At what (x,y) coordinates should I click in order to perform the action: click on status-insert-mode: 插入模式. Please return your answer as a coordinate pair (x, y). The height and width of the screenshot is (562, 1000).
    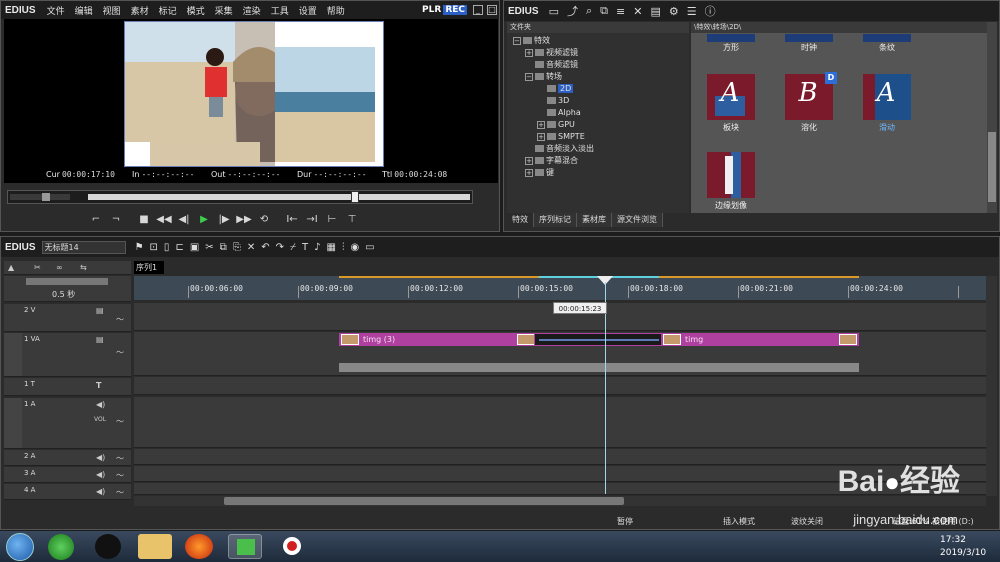
    Looking at the image, I should click on (739, 521).